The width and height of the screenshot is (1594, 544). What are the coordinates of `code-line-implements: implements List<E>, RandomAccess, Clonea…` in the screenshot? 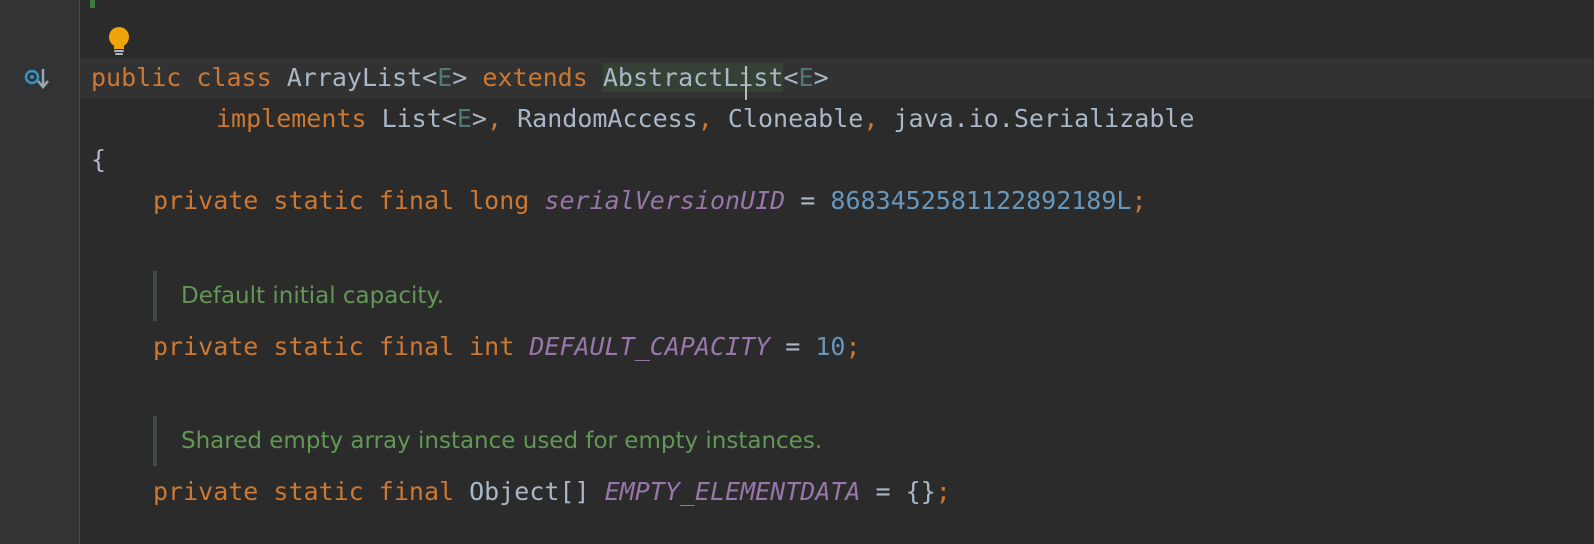 It's located at (705, 119).